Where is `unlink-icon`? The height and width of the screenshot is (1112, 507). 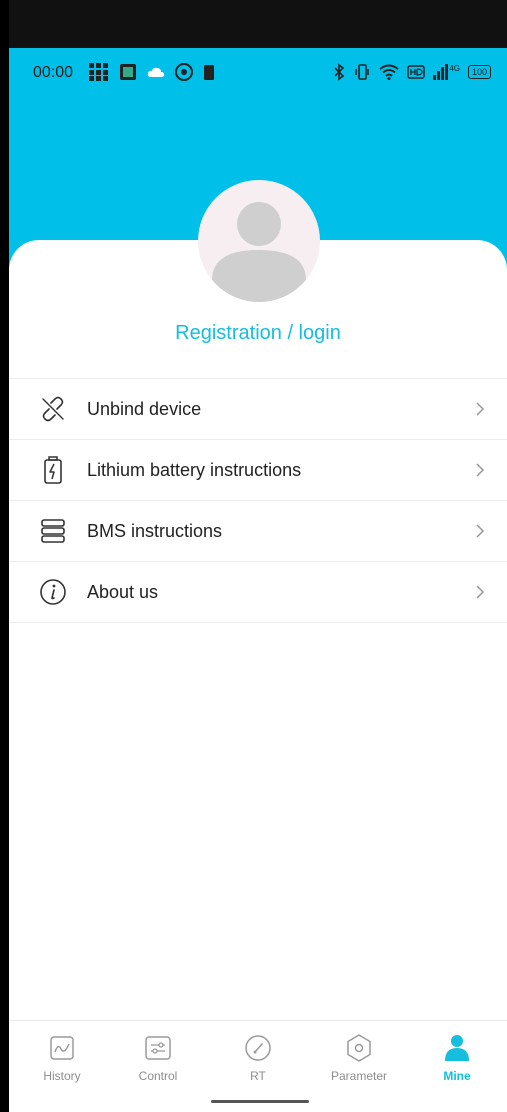
unlink-icon is located at coordinates (53, 409).